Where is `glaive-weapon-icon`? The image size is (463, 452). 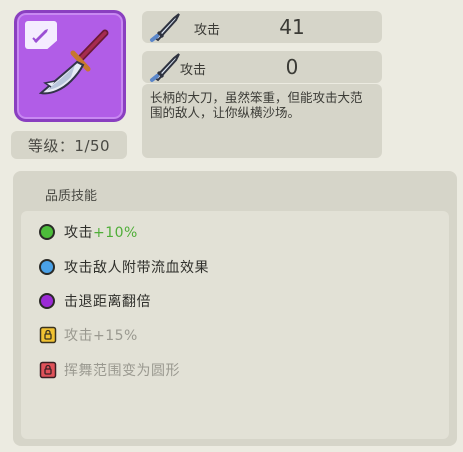
glaive-weapon-icon is located at coordinates (73, 62).